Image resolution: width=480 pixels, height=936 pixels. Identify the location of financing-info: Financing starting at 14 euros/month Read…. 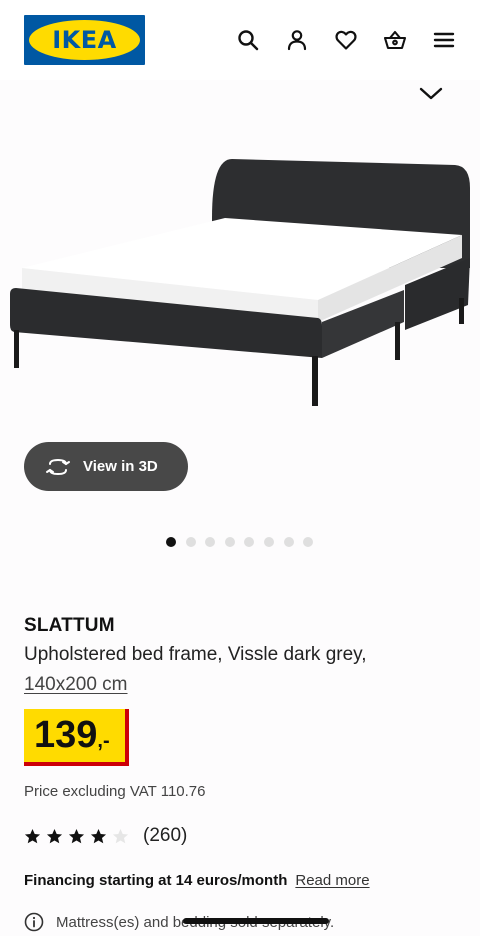
(197, 880).